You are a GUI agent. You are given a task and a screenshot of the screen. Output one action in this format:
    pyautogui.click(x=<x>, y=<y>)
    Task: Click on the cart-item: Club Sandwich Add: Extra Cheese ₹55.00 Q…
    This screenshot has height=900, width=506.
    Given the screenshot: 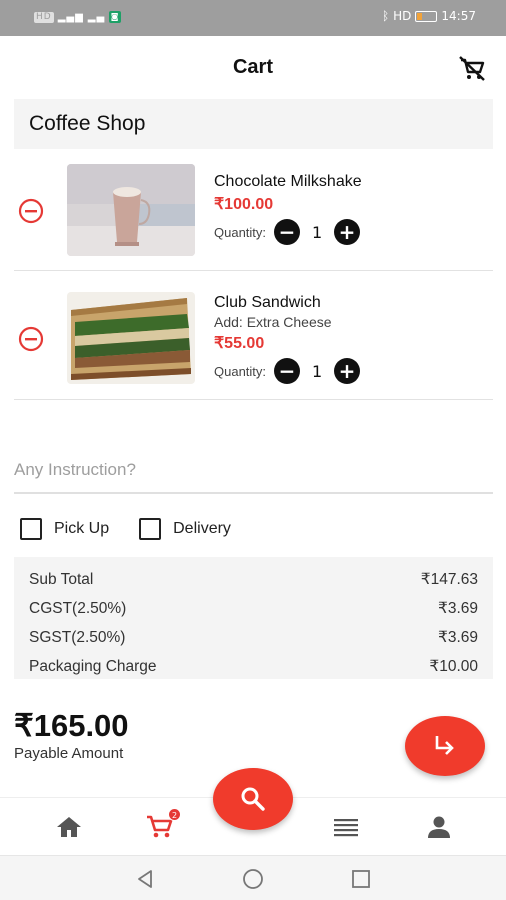 What is the action you would take?
    pyautogui.click(x=253, y=335)
    